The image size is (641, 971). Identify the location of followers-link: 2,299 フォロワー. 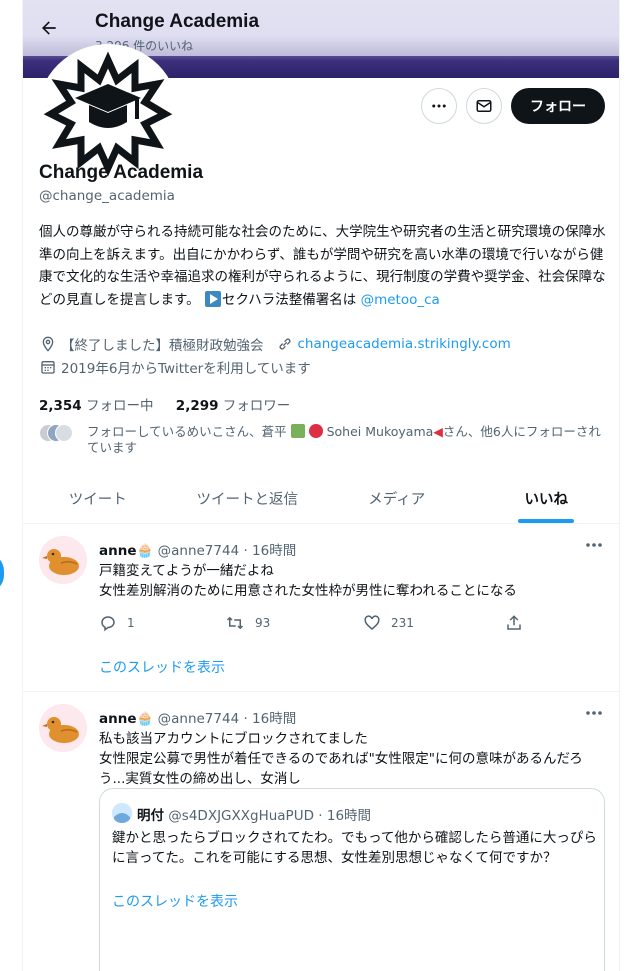
(233, 406).